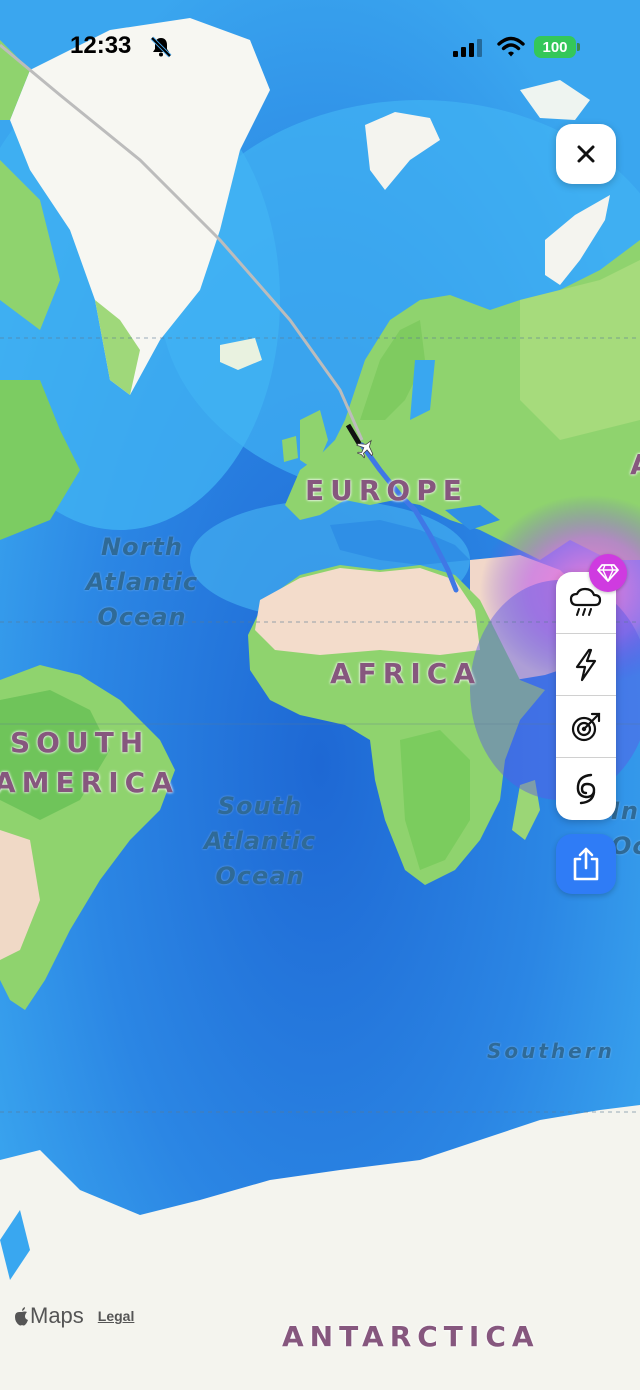 The width and height of the screenshot is (640, 1390). I want to click on premium-badge, so click(608, 573).